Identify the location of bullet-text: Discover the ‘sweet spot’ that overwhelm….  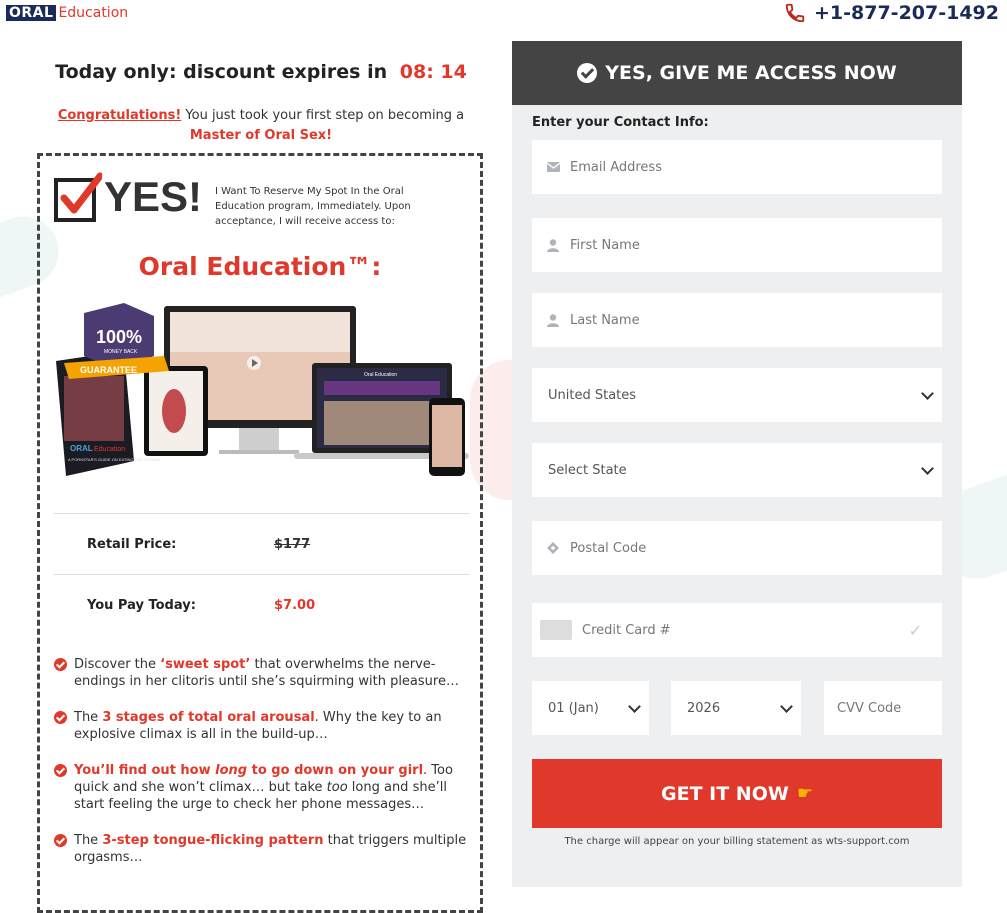
(266, 673).